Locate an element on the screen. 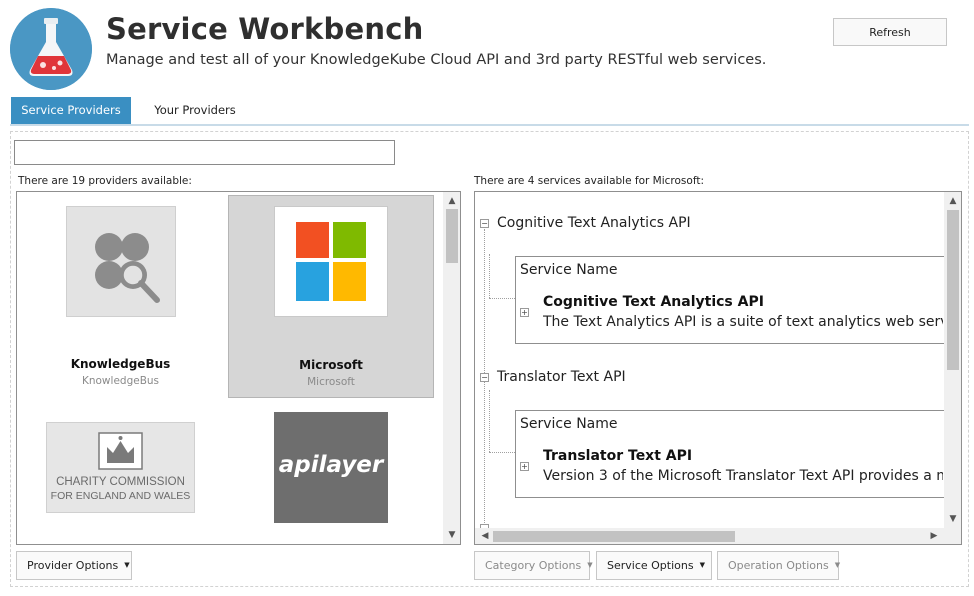 The height and width of the screenshot is (596, 974). scroll-left-arrow-icon: ◀ is located at coordinates (485, 536).